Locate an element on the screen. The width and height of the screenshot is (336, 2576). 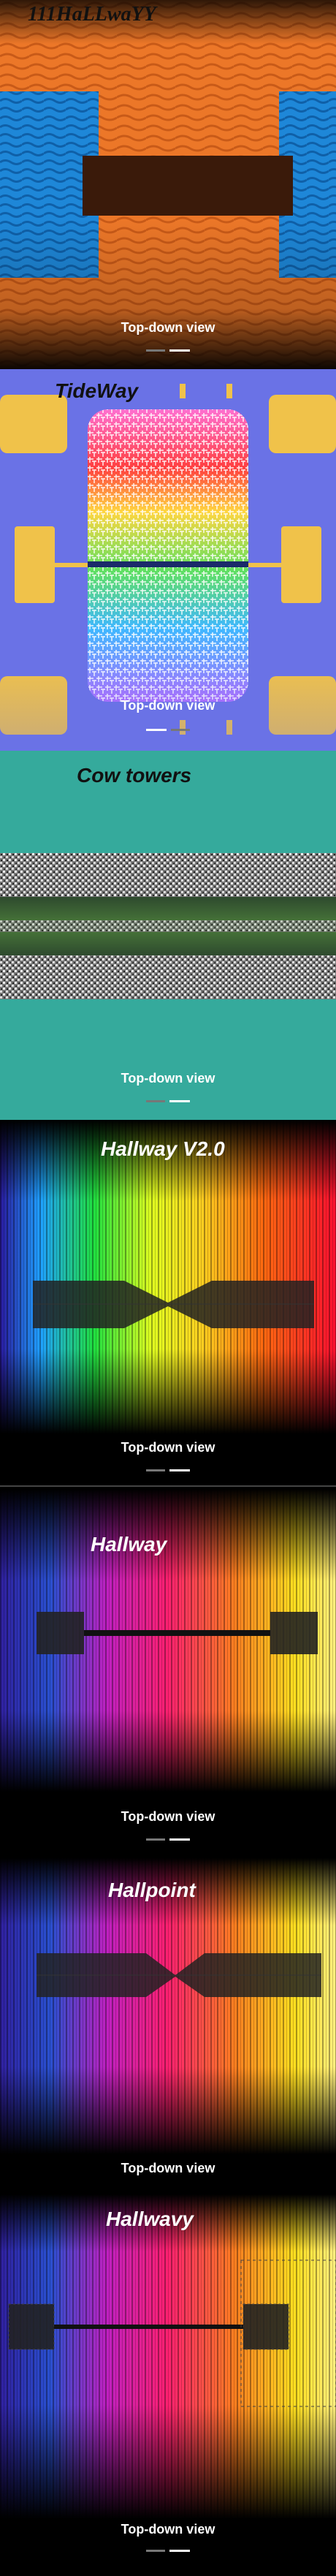
map-title: Hallway V2.0 is located at coordinates (163, 1148).